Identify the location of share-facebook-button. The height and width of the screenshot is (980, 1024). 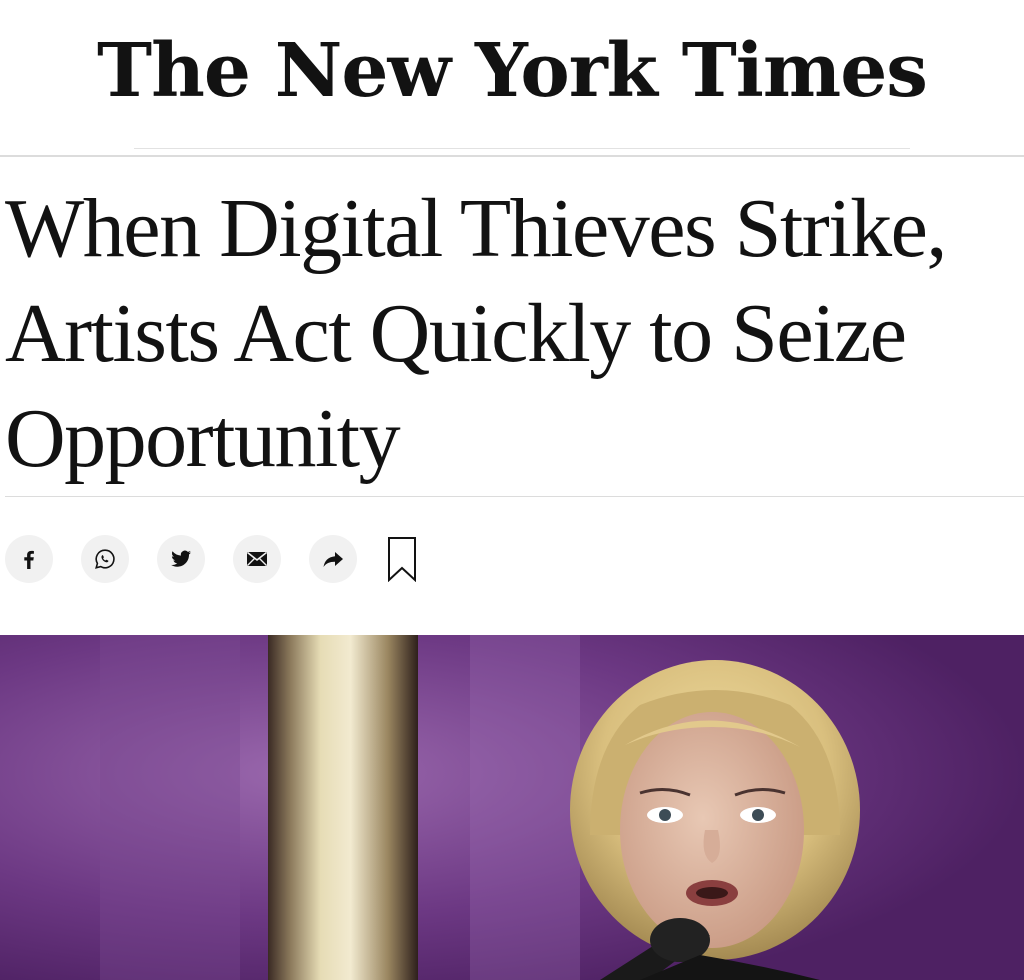
(29, 559).